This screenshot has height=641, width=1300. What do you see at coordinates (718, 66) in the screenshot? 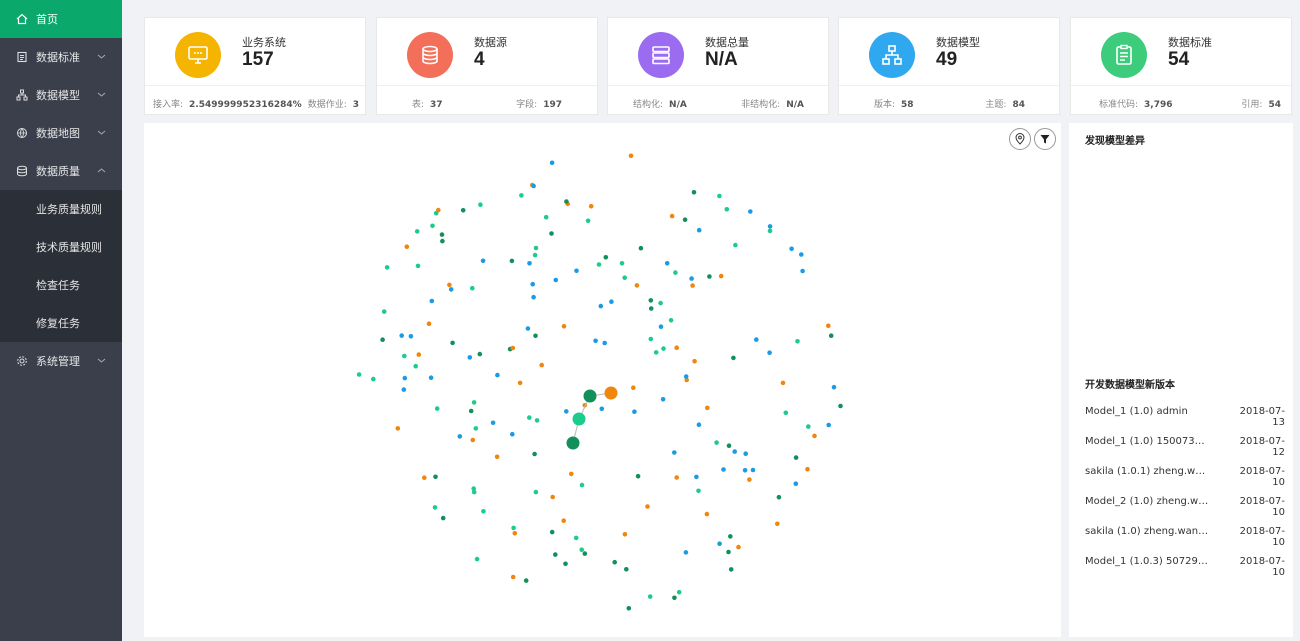
I see `stat-card-data-volume: 数据总量 N/A 结构化: N/A 非结构化: N/A` at bounding box center [718, 66].